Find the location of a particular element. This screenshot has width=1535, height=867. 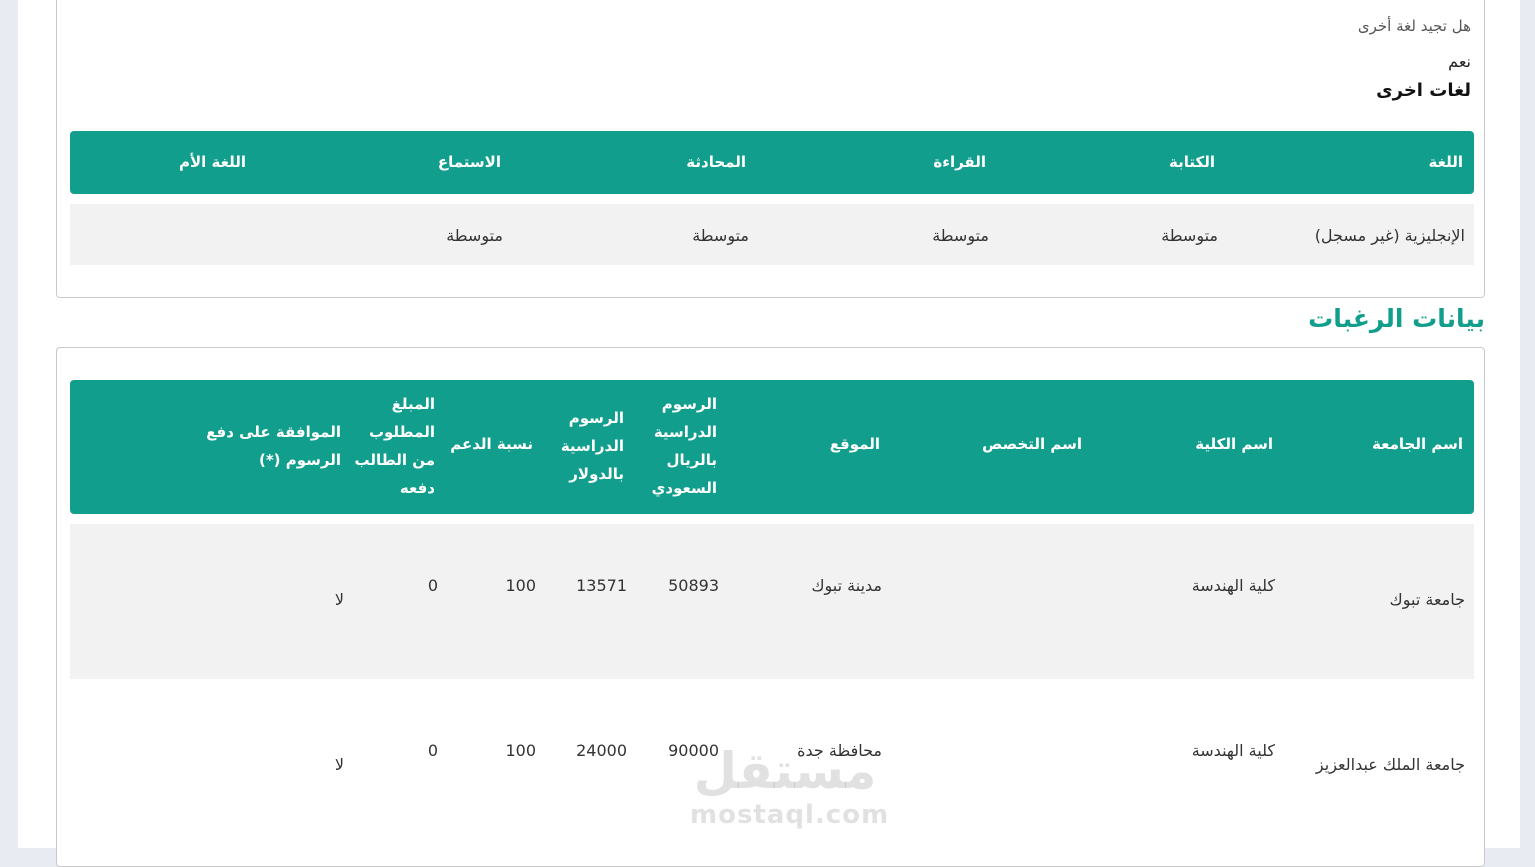

col-writing: الكتابة is located at coordinates (1192, 162).